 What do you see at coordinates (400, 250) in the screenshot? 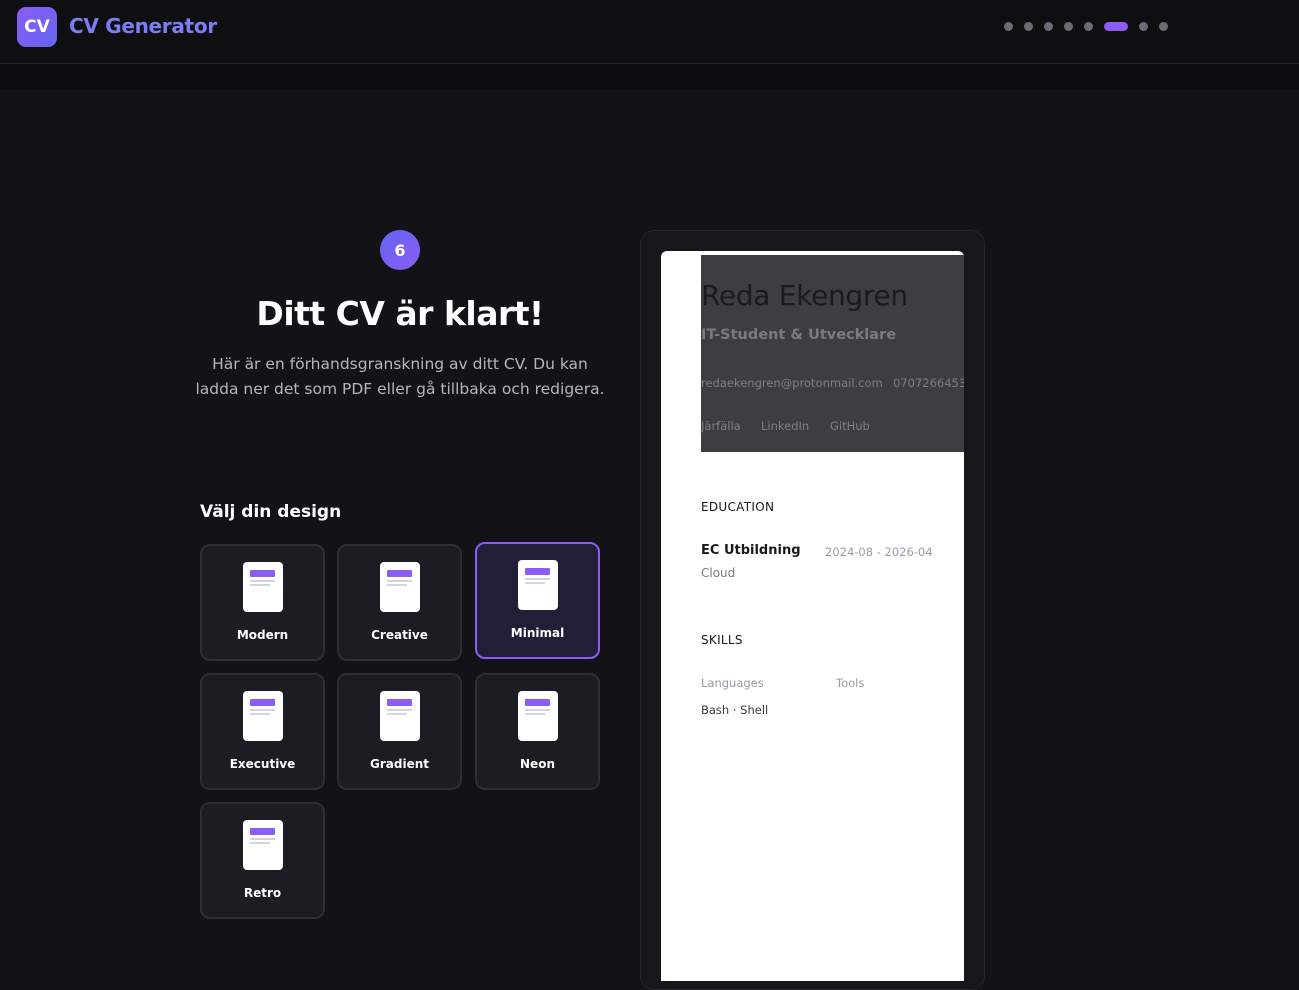
I see `step-number-badge: 6` at bounding box center [400, 250].